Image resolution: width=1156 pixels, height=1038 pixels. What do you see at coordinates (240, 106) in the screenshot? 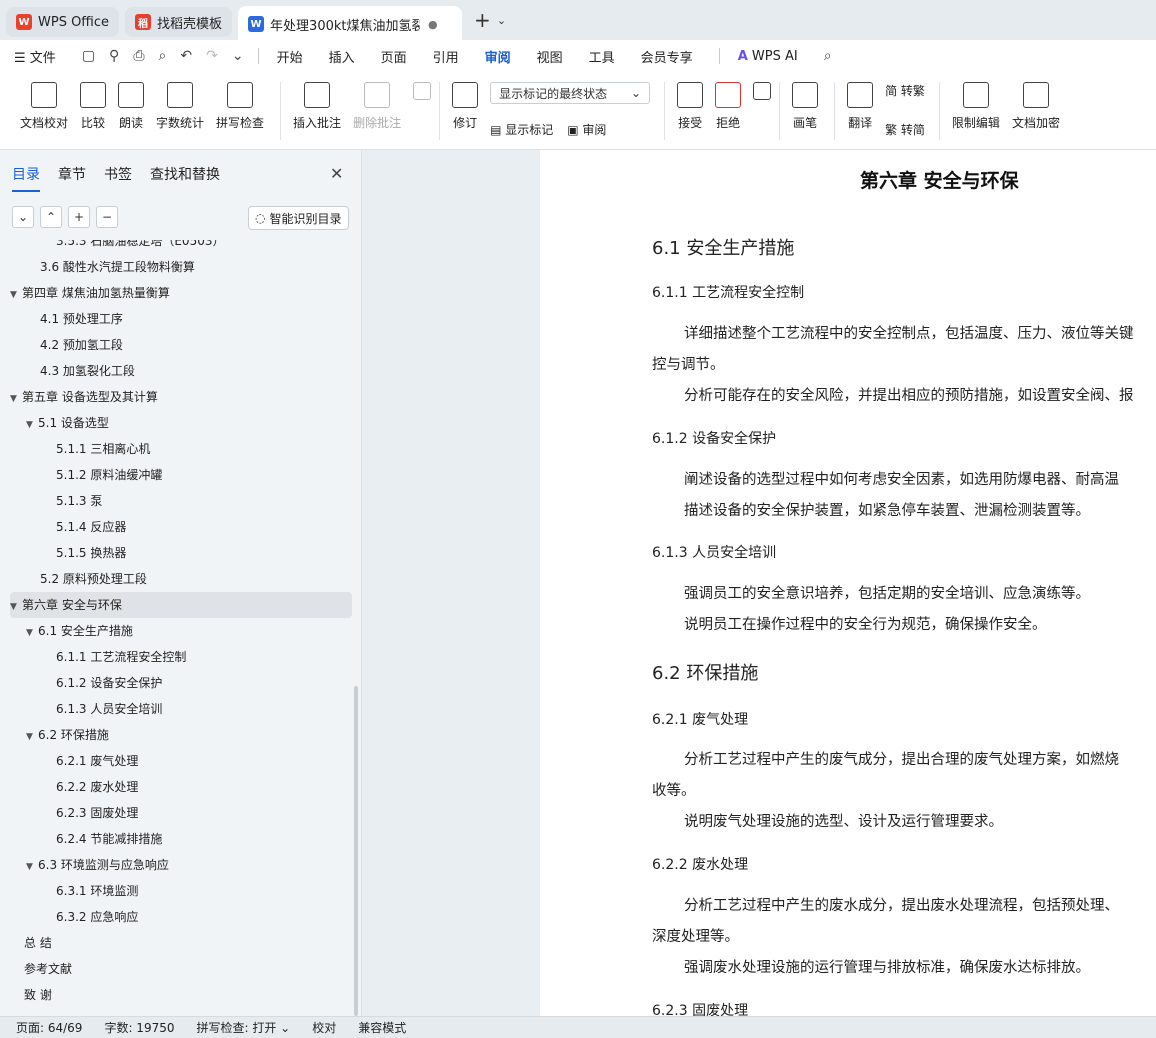
I see `spell-check-button: 拼写检查` at bounding box center [240, 106].